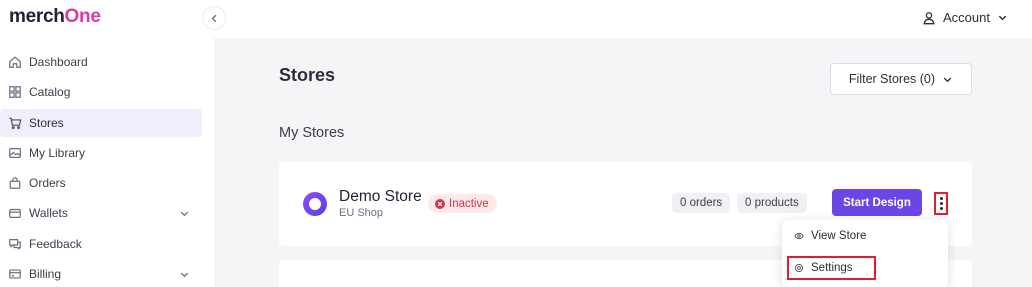 This screenshot has height=287, width=1032. I want to click on sidebar-item-label: Stores, so click(46, 123).